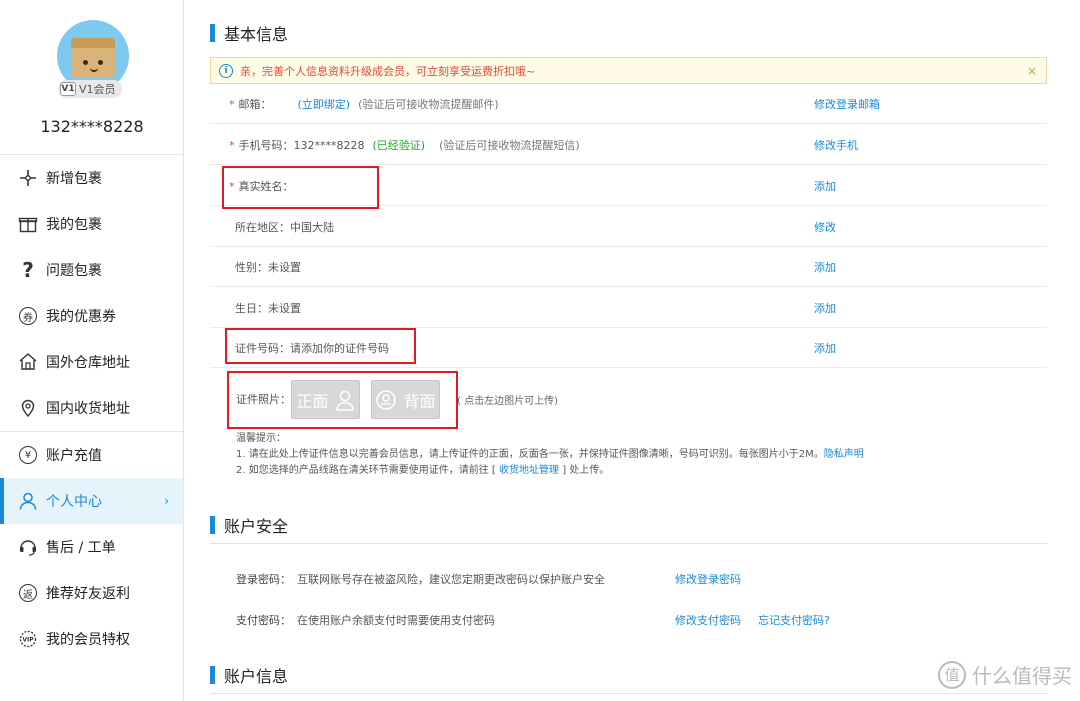 The height and width of the screenshot is (701, 1080). What do you see at coordinates (74, 456) in the screenshot?
I see `sidebar-item-label: 账户充值` at bounding box center [74, 456].